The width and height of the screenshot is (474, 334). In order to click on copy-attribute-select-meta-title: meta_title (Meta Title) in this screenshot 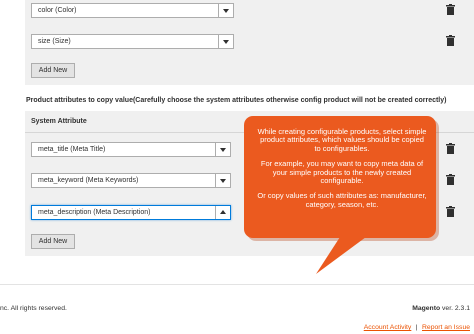, I will do `click(131, 149)`.